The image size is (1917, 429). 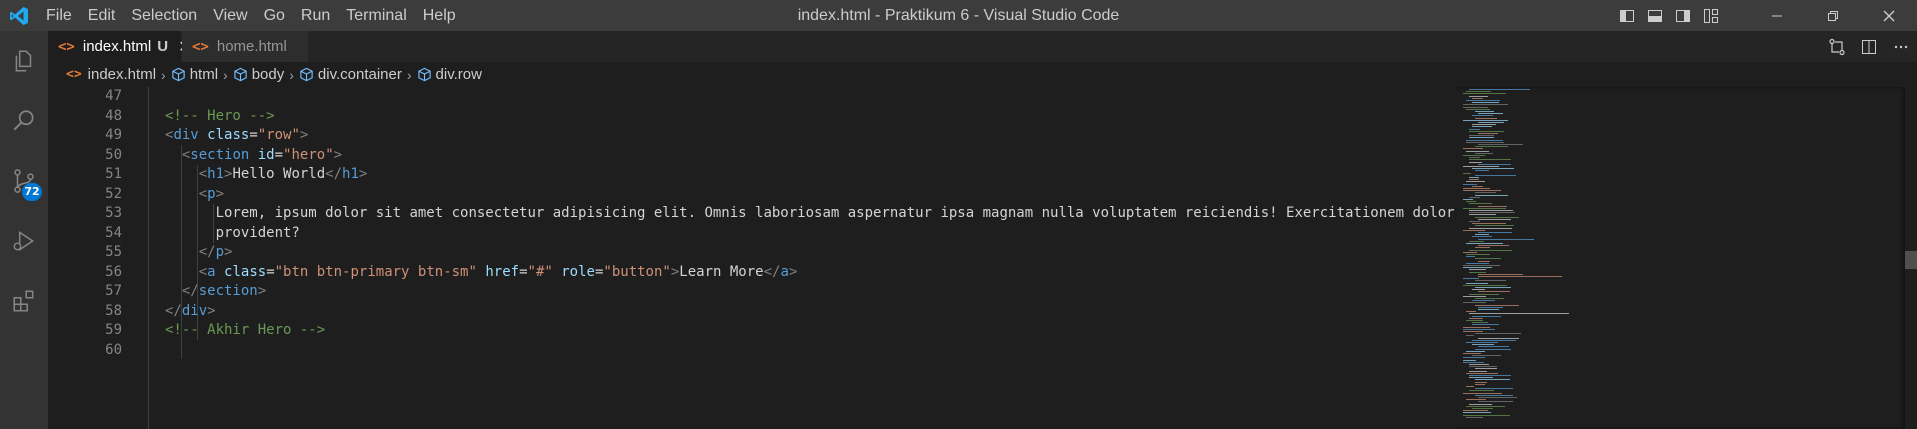 I want to click on activity-bar: 72, so click(x=24, y=230).